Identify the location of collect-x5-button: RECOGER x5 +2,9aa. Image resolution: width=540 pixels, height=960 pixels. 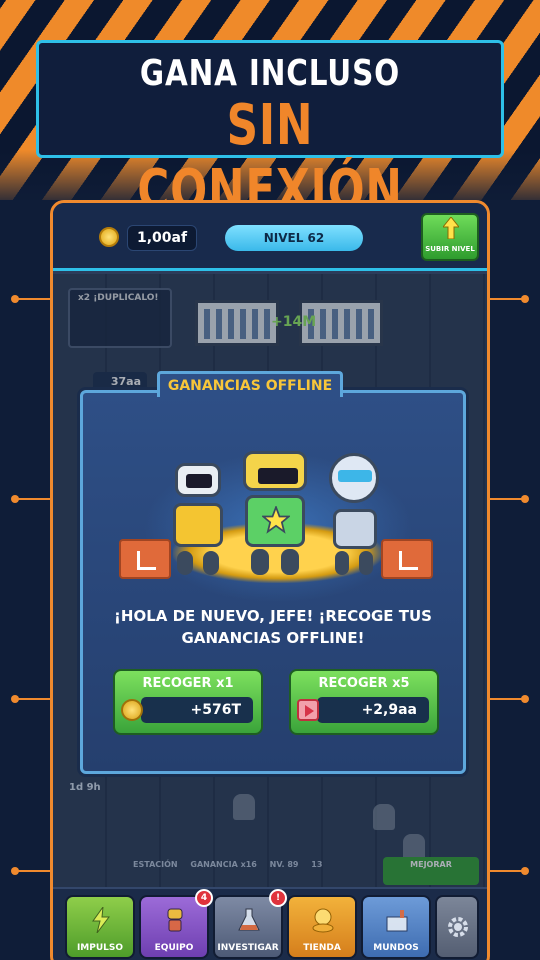
(364, 702).